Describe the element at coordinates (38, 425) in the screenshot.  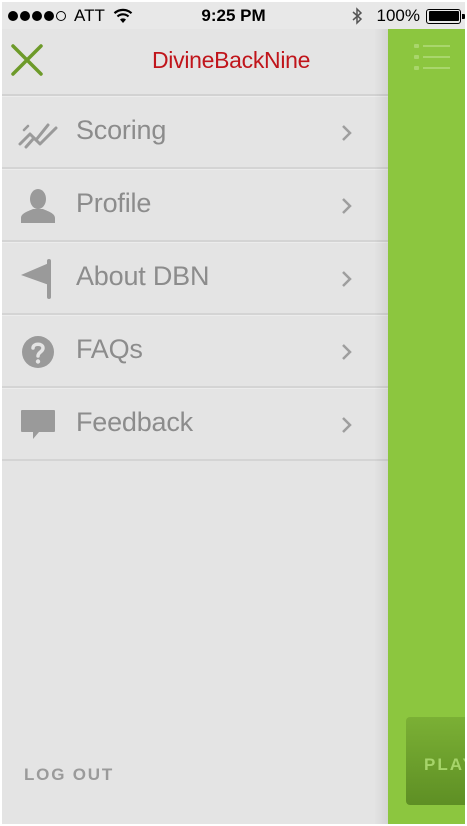
I see `speech-bubble-icon` at that location.